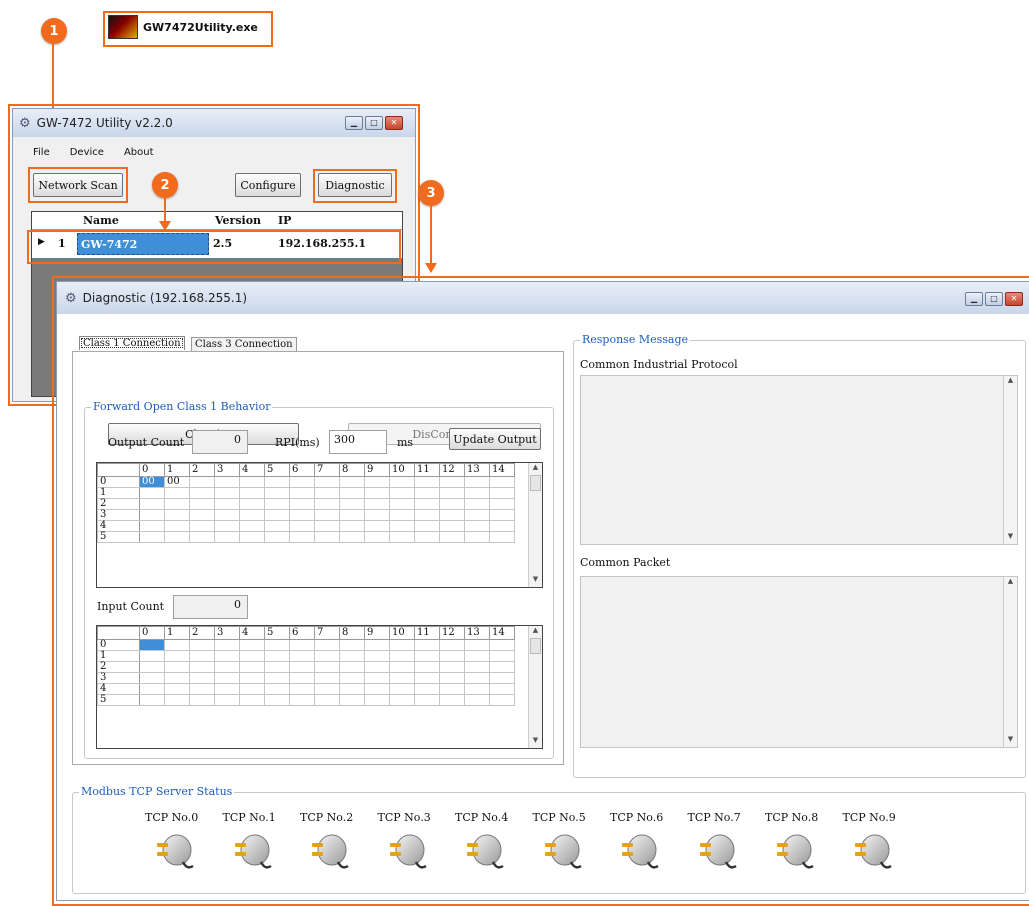 The height and width of the screenshot is (906, 1029). Describe the element at coordinates (535, 581) in the screenshot. I see `scroll-down-icon: ▼` at that location.